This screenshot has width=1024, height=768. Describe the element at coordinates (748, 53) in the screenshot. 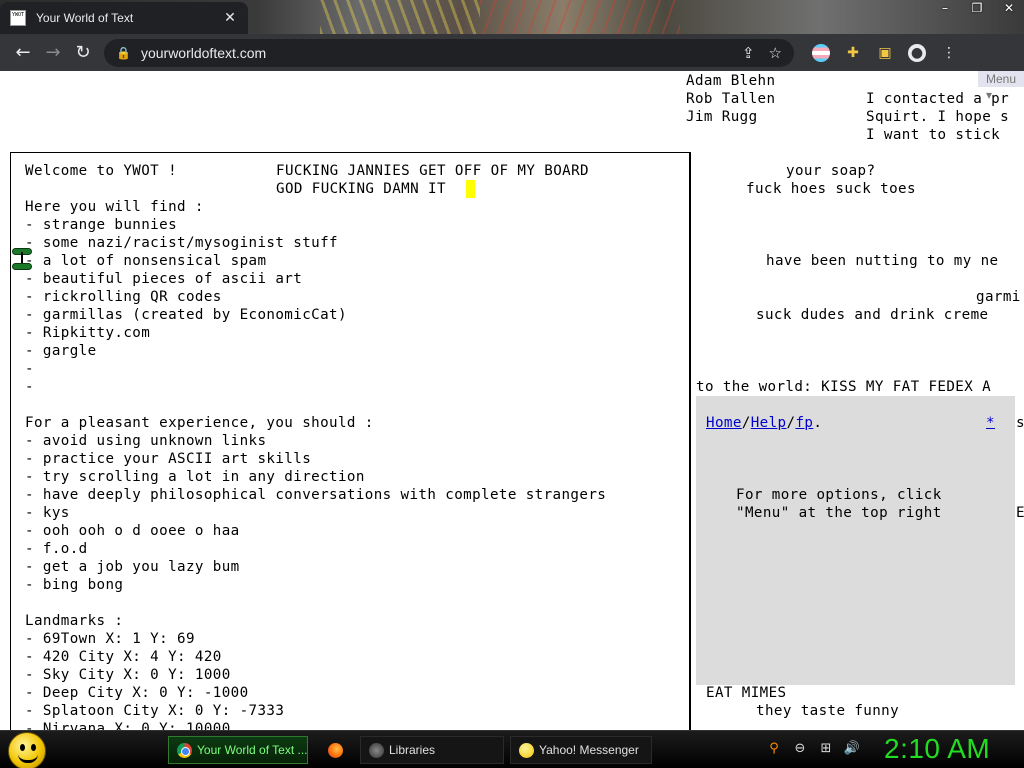

I see `share-icon: ⇪` at that location.